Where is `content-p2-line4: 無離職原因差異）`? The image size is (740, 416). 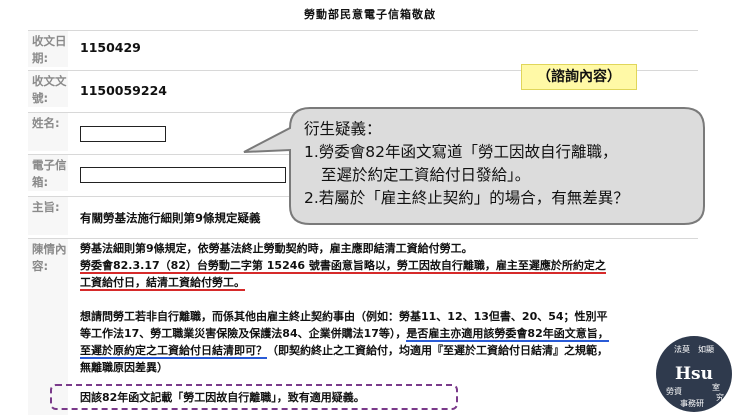
content-p2-line4: 無離職原因差異） is located at coordinates (124, 367).